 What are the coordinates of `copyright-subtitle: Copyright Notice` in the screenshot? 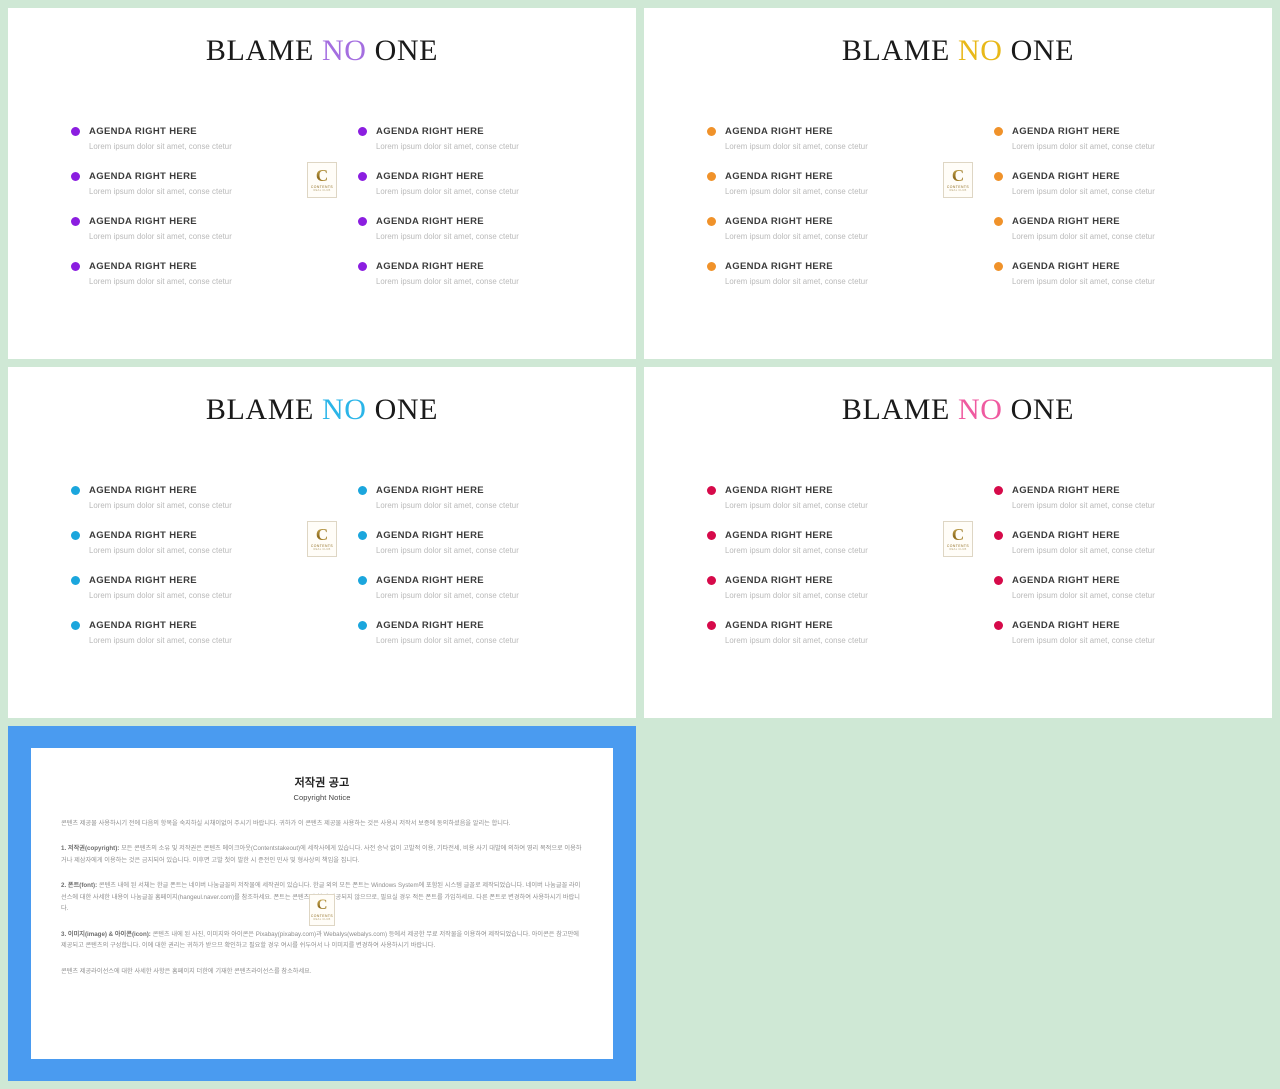 It's located at (322, 797).